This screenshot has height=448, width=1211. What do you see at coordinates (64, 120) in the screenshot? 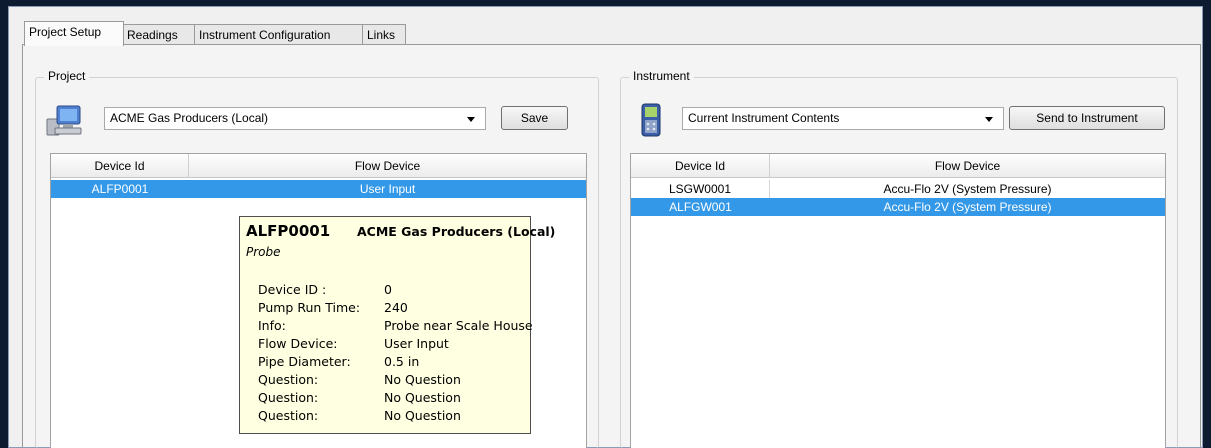
I see `computer-icon` at bounding box center [64, 120].